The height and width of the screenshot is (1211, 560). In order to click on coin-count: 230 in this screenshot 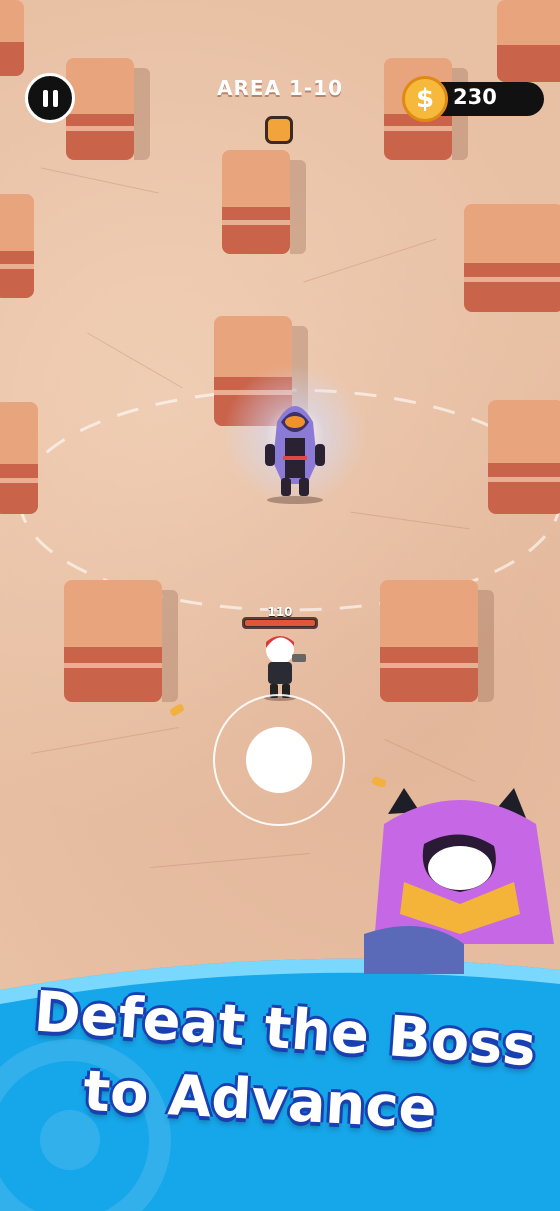, I will do `click(475, 97)`.